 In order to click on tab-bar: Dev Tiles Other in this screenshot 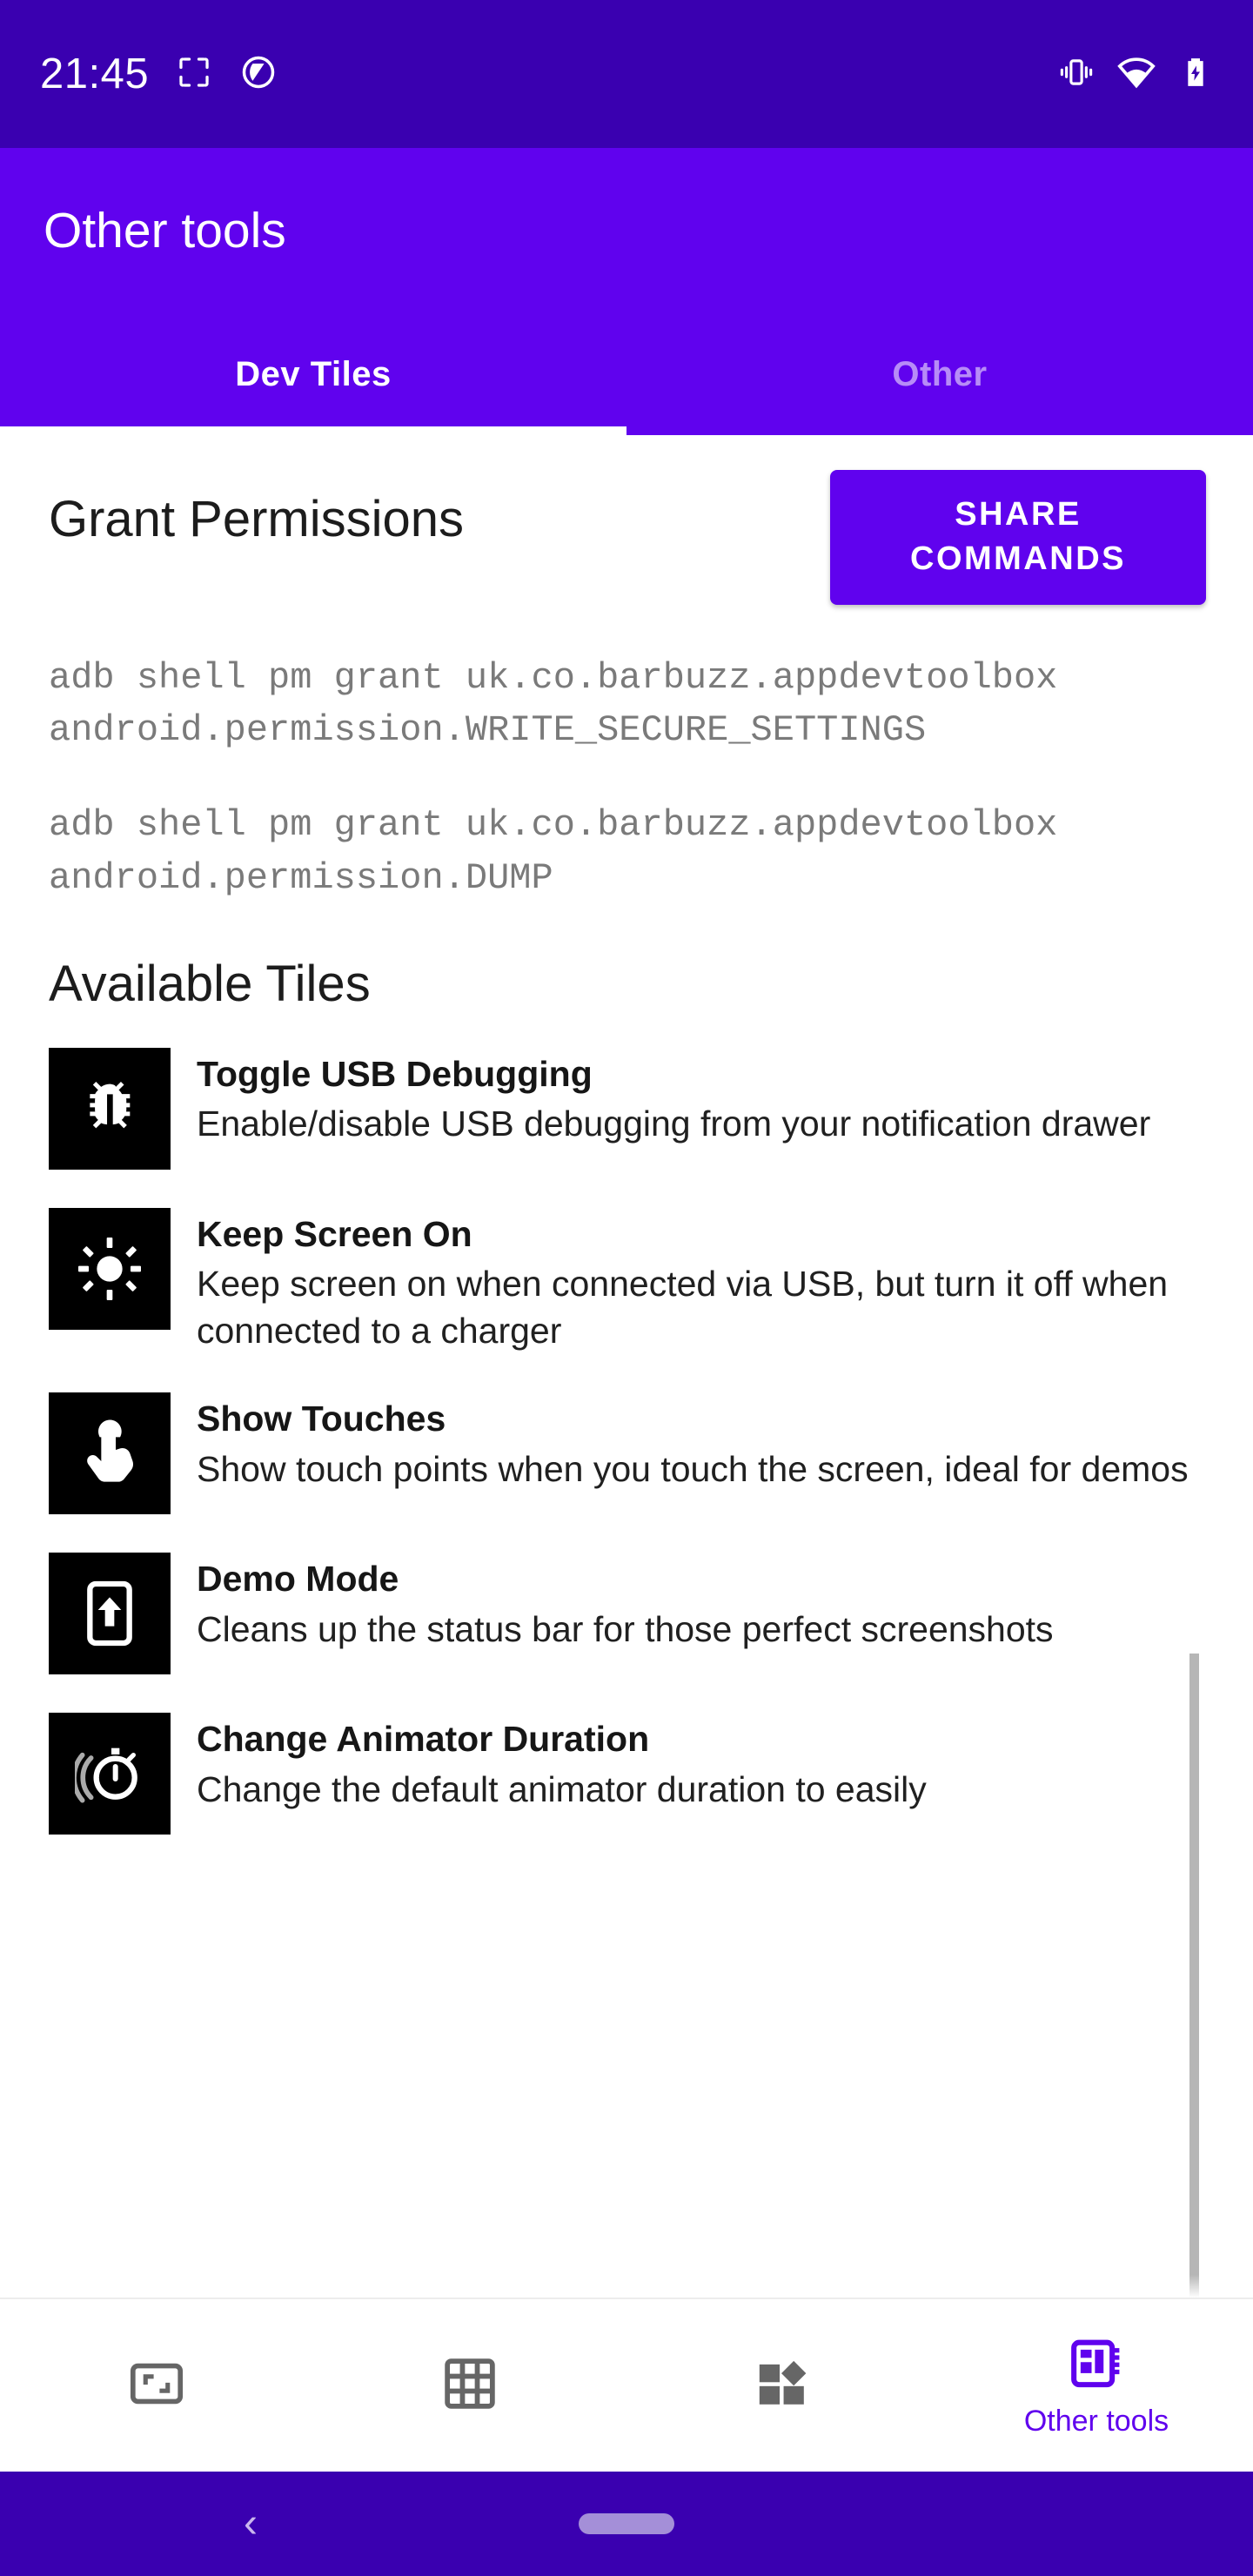, I will do `click(626, 374)`.